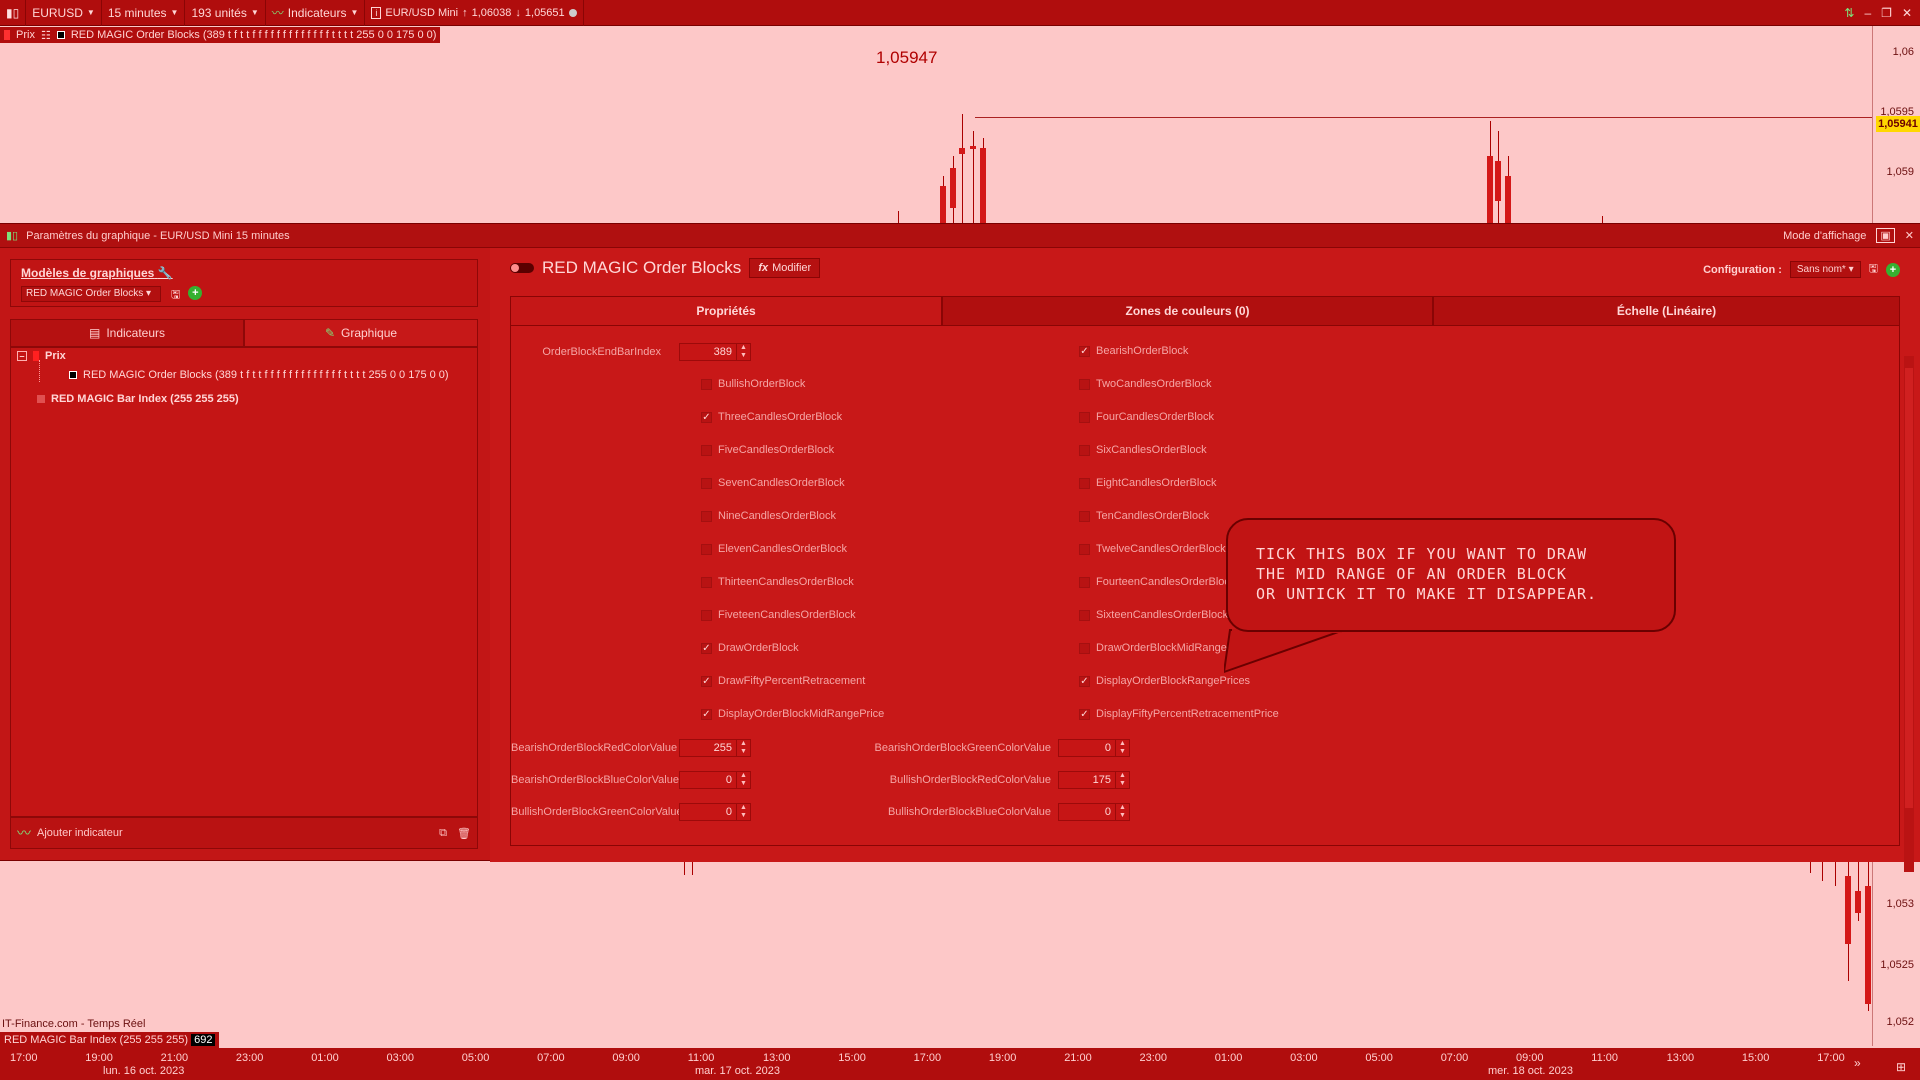 This screenshot has width=1920, height=1080. What do you see at coordinates (64, 13) in the screenshot?
I see `symbol-selector: EURUSD ▼` at bounding box center [64, 13].